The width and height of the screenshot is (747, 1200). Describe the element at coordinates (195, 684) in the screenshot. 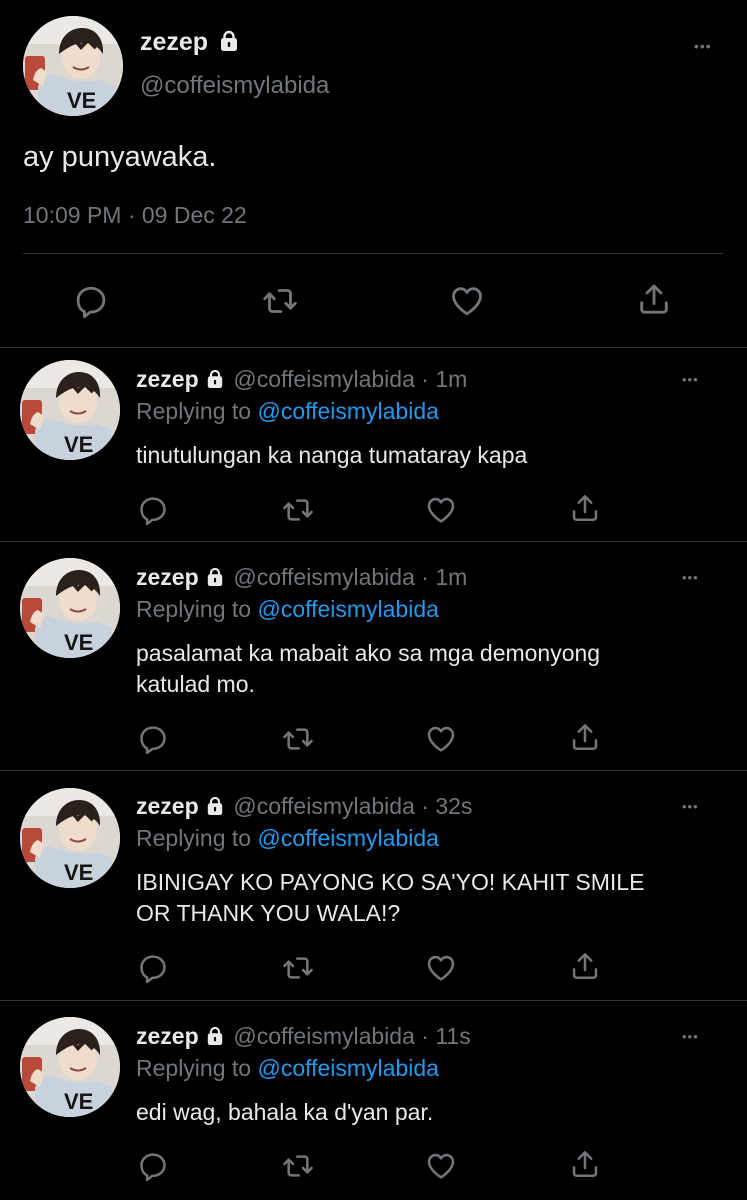

I see `reply-text-line: katulad mo.` at that location.